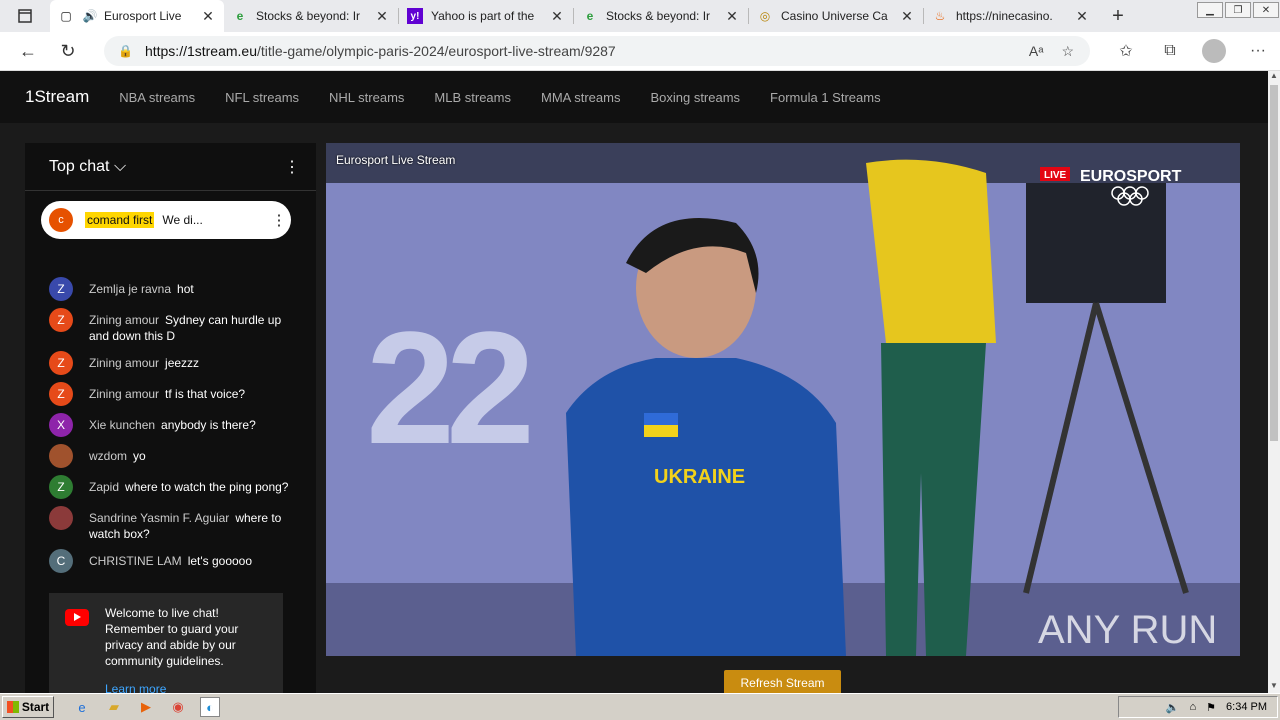  I want to click on message-text: let's gooooo, so click(220, 561).